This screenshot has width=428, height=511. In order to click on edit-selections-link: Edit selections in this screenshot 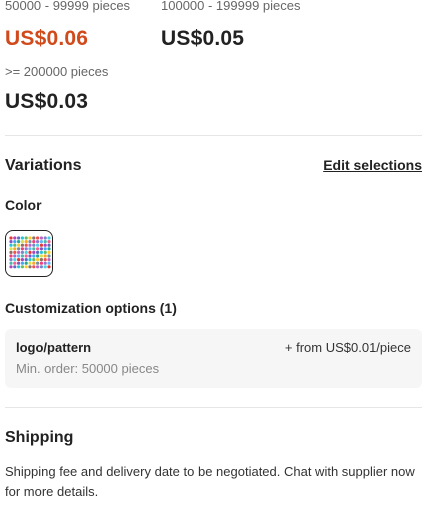, I will do `click(372, 165)`.